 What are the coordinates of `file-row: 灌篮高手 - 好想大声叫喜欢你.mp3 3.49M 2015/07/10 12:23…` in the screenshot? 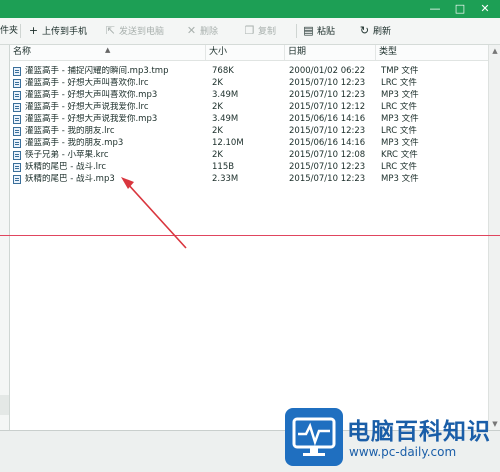 It's located at (249, 95).